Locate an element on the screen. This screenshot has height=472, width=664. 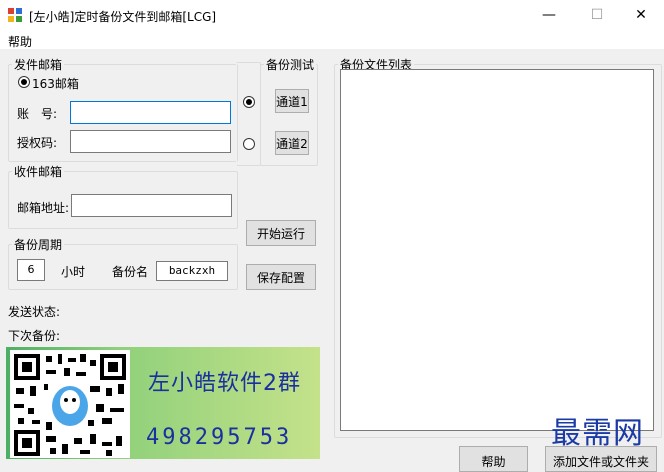
add-files-button-label: 添加文件或文件夹 is located at coordinates (600, 462).